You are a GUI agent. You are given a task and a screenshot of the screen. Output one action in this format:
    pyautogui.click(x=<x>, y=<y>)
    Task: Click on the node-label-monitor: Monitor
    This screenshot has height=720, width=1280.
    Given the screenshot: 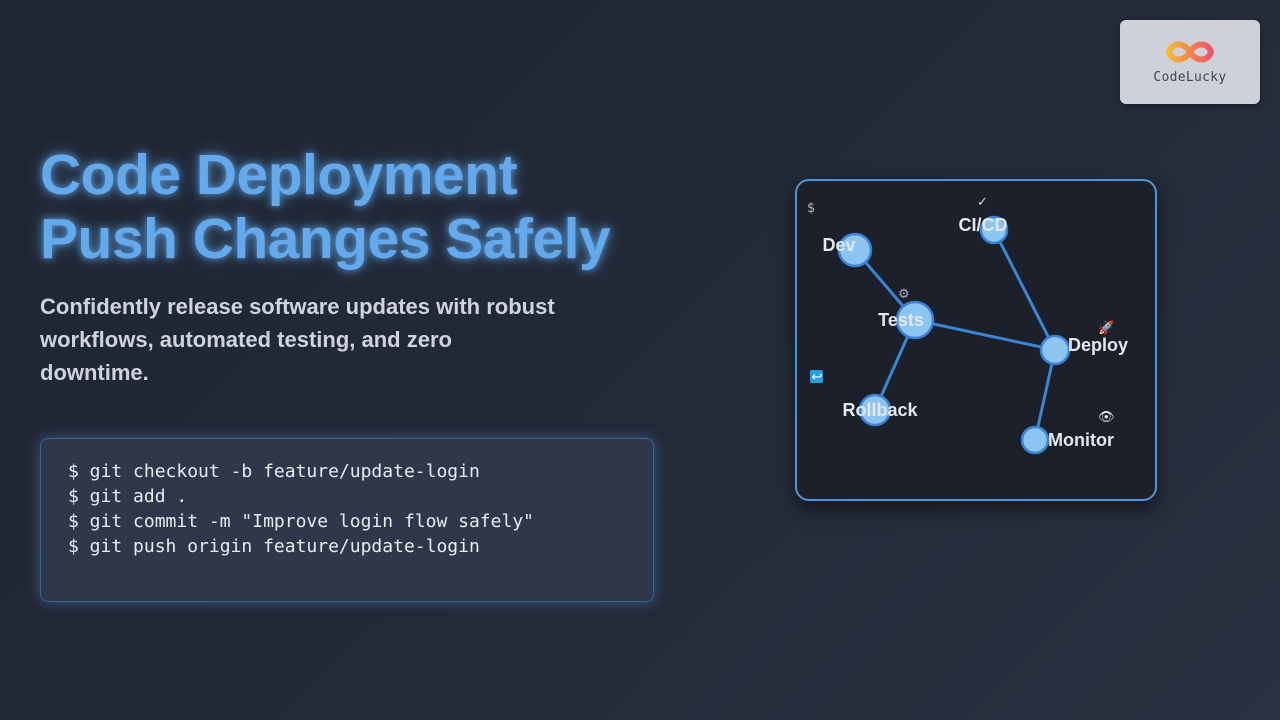 What is the action you would take?
    pyautogui.click(x=1081, y=440)
    